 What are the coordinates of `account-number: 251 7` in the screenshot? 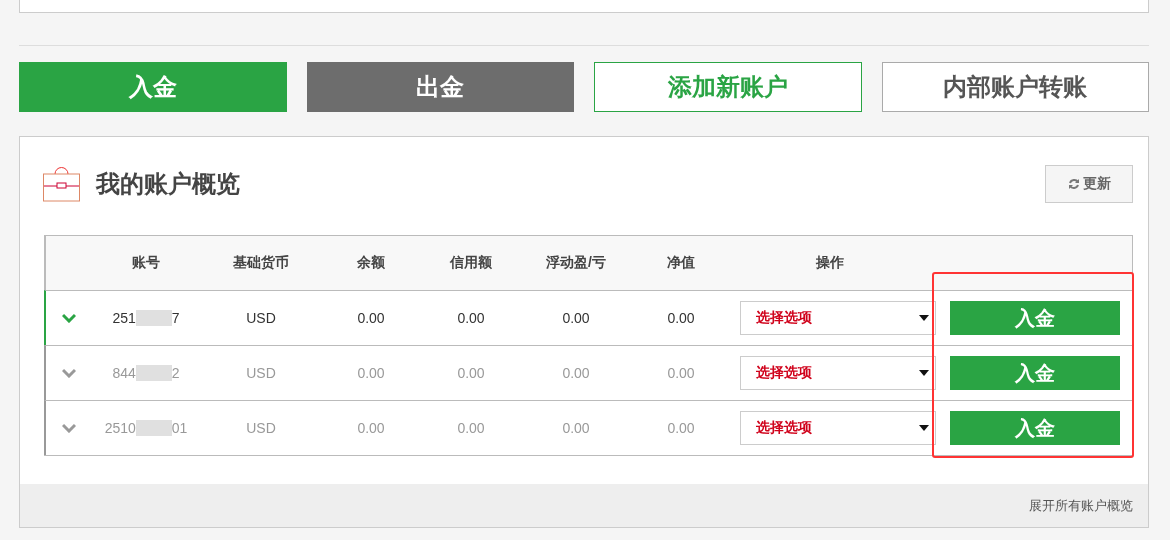 It's located at (146, 318).